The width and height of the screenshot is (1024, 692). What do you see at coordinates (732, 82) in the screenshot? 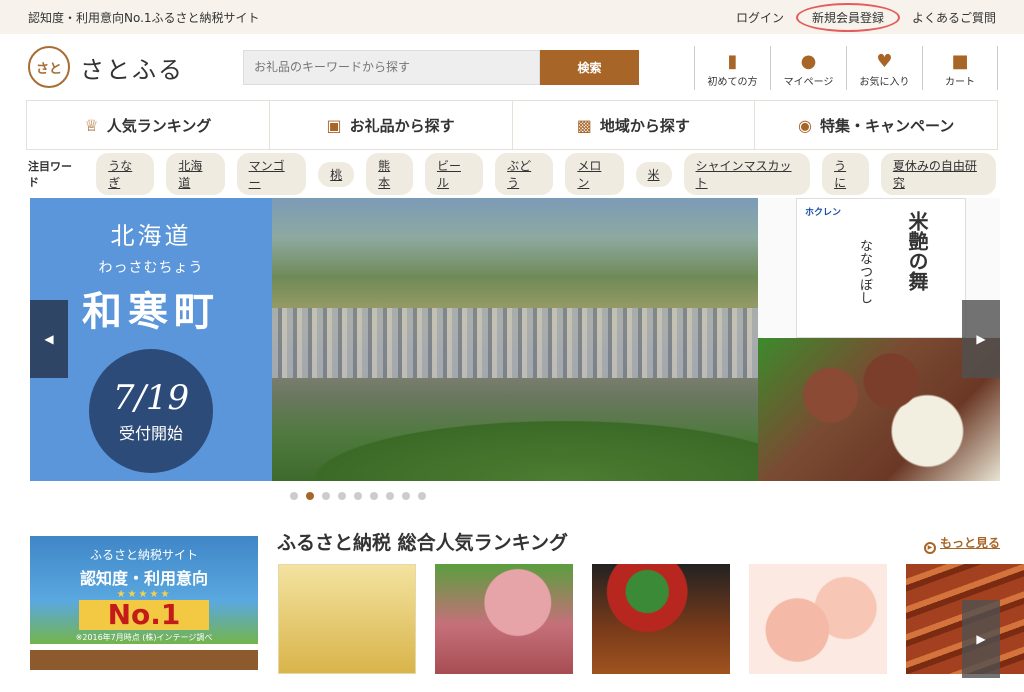
I see `first-time-label: 初めての方` at bounding box center [732, 82].